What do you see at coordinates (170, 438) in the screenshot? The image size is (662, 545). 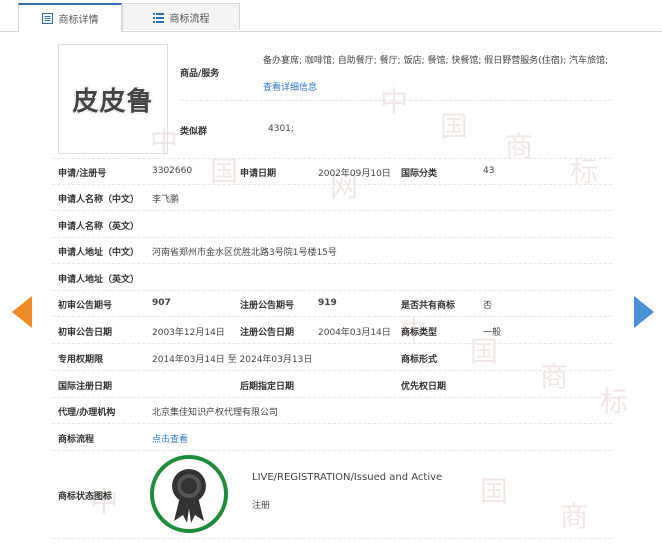 I see `view-process-link: 点击查看` at bounding box center [170, 438].